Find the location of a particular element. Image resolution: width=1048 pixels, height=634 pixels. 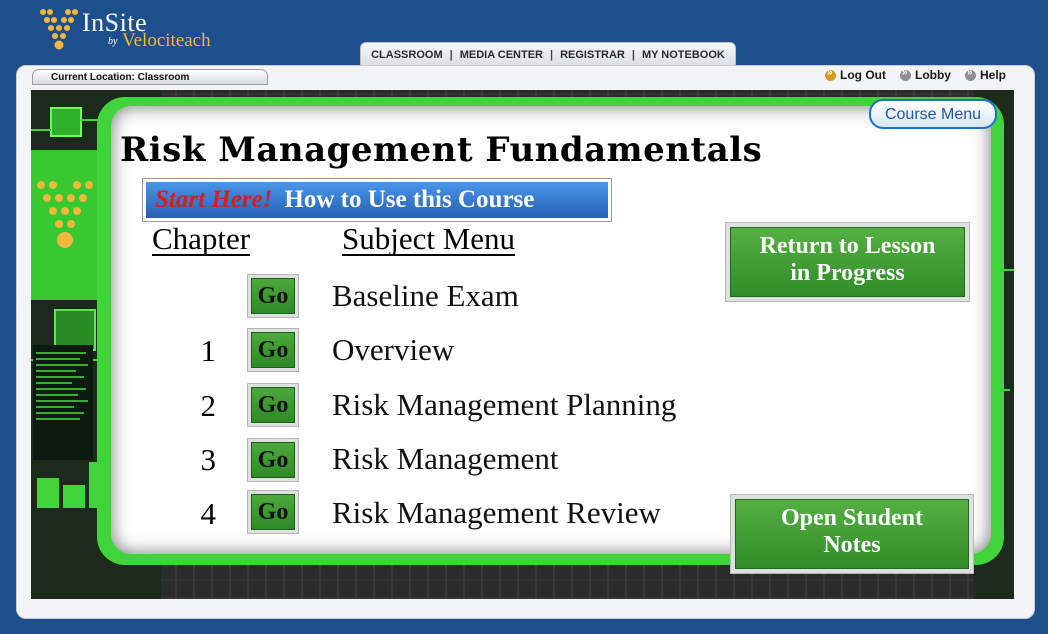

lobby-arrow-icon is located at coordinates (905, 74).